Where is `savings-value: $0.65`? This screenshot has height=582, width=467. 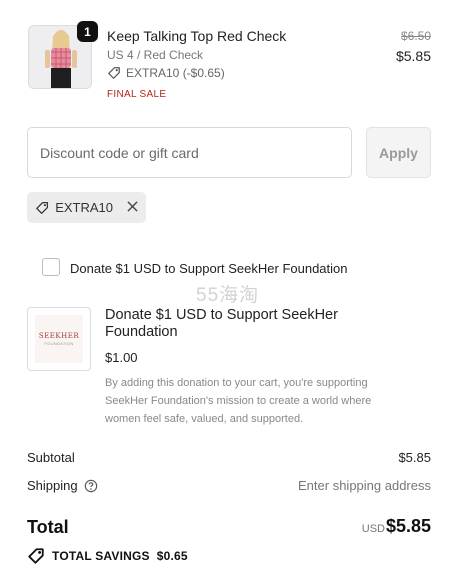
savings-value: $0.65 is located at coordinates (172, 556).